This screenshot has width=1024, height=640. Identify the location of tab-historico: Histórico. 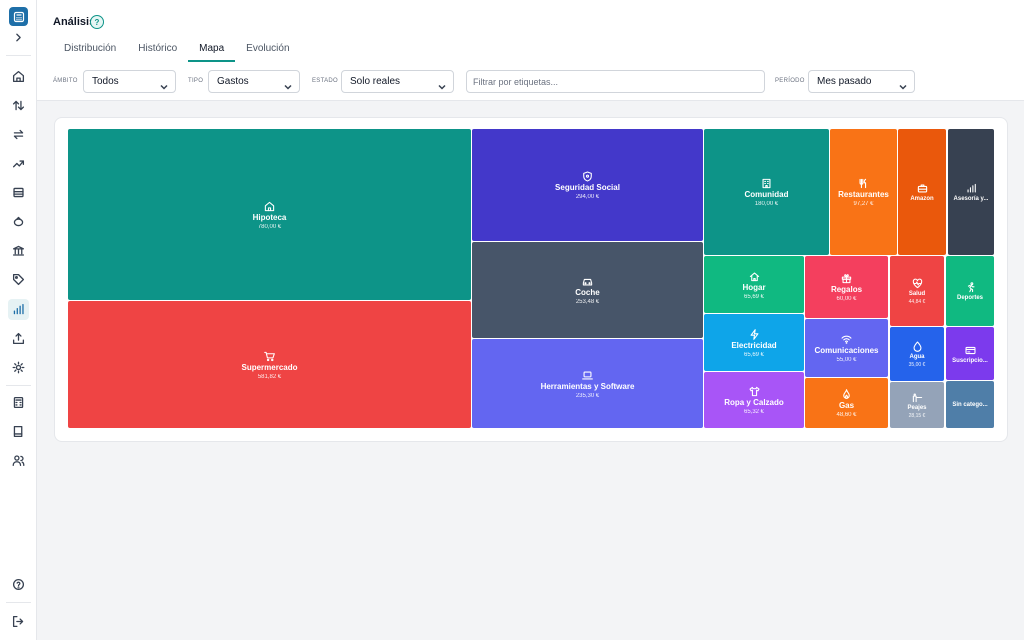
(157, 50).